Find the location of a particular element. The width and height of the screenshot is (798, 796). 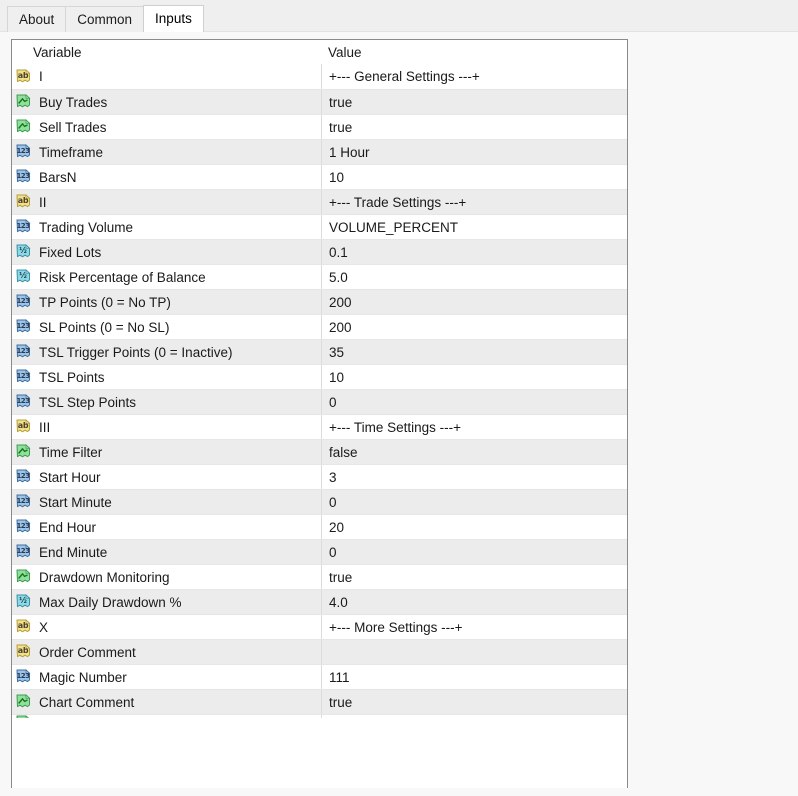

variable-cell: ½ Fixed Lots is located at coordinates (166, 252).